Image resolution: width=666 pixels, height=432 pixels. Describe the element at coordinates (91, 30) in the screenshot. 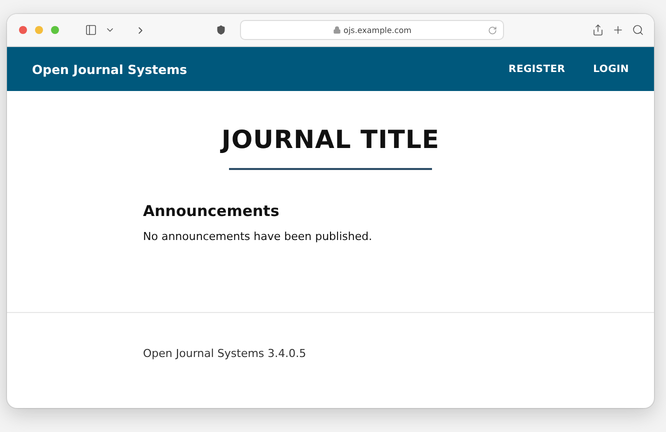

I see `sidebar-icon` at that location.